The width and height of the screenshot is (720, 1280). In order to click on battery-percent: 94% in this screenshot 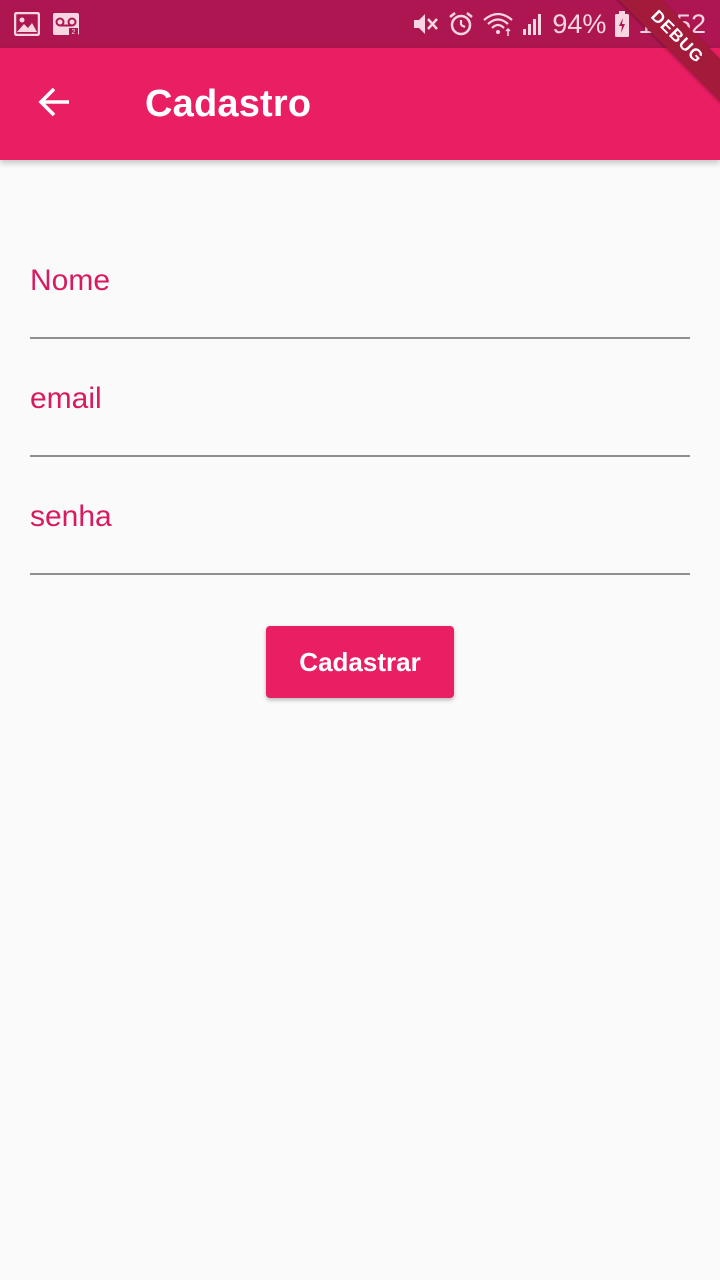, I will do `click(579, 23)`.